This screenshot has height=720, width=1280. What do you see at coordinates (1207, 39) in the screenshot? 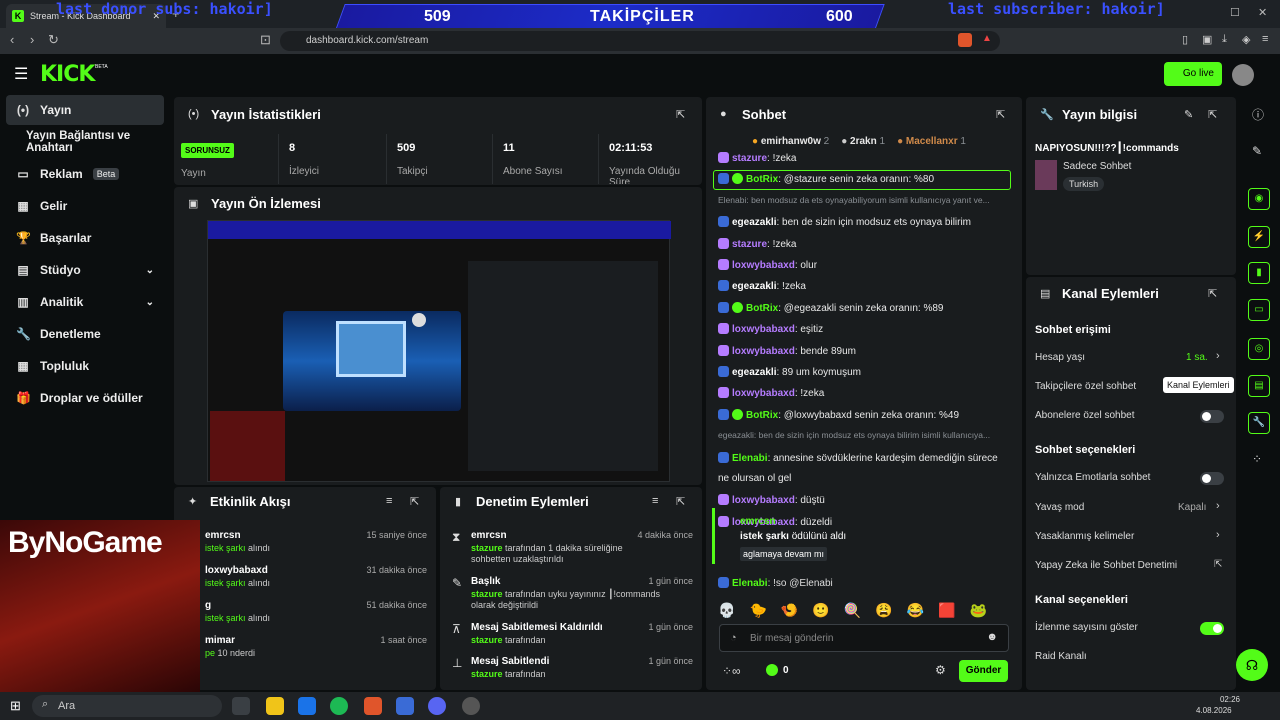
I see `wallet-icon: ▣` at bounding box center [1207, 39].